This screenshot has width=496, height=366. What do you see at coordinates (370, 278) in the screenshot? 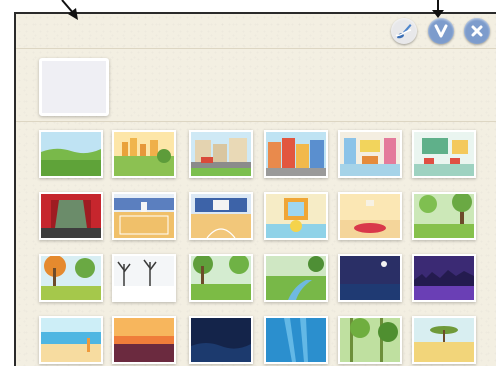
I see `background-thumb-night-lake` at bounding box center [370, 278].